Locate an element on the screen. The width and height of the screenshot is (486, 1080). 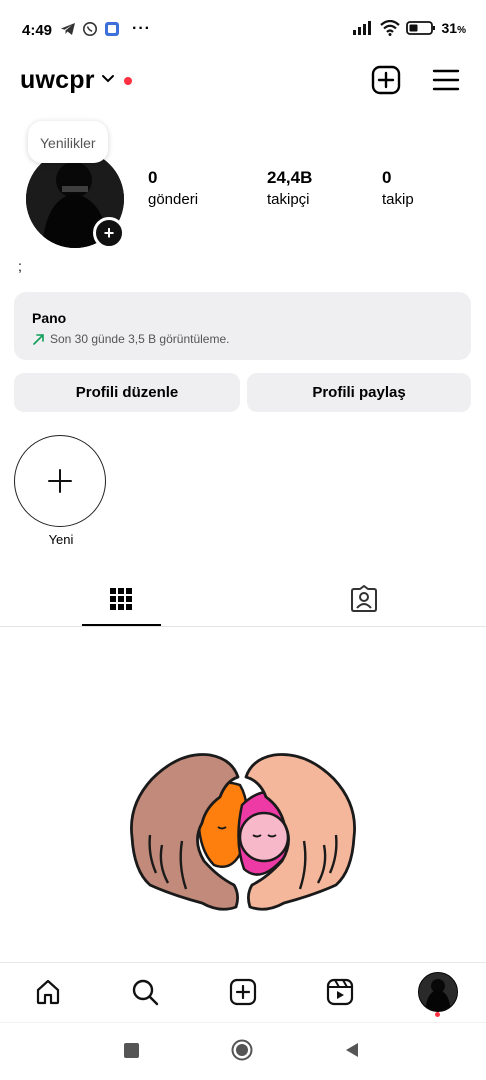
system-nav-divider is located at coordinates (243, 1022).